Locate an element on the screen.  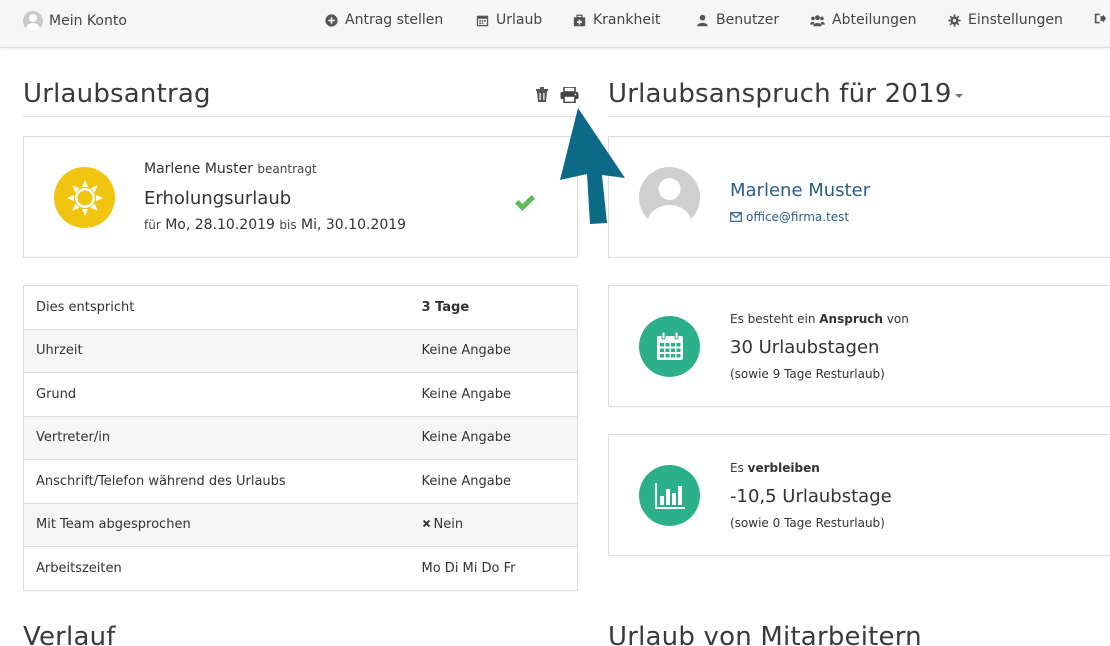
nav-sickness-label: Krankheit is located at coordinates (627, 20).